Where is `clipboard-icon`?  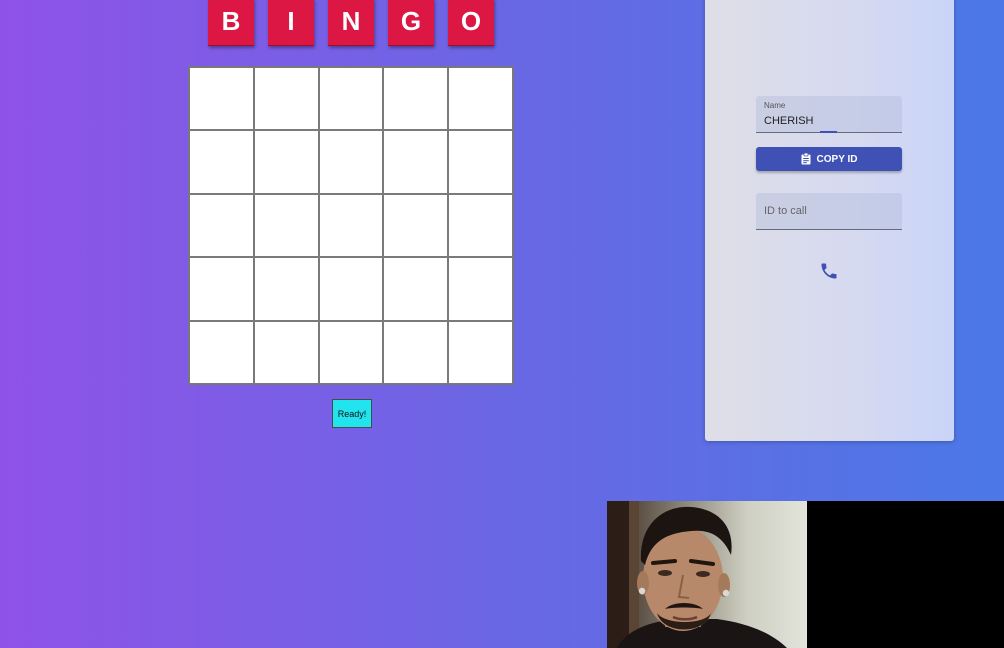
clipboard-icon is located at coordinates (806, 159).